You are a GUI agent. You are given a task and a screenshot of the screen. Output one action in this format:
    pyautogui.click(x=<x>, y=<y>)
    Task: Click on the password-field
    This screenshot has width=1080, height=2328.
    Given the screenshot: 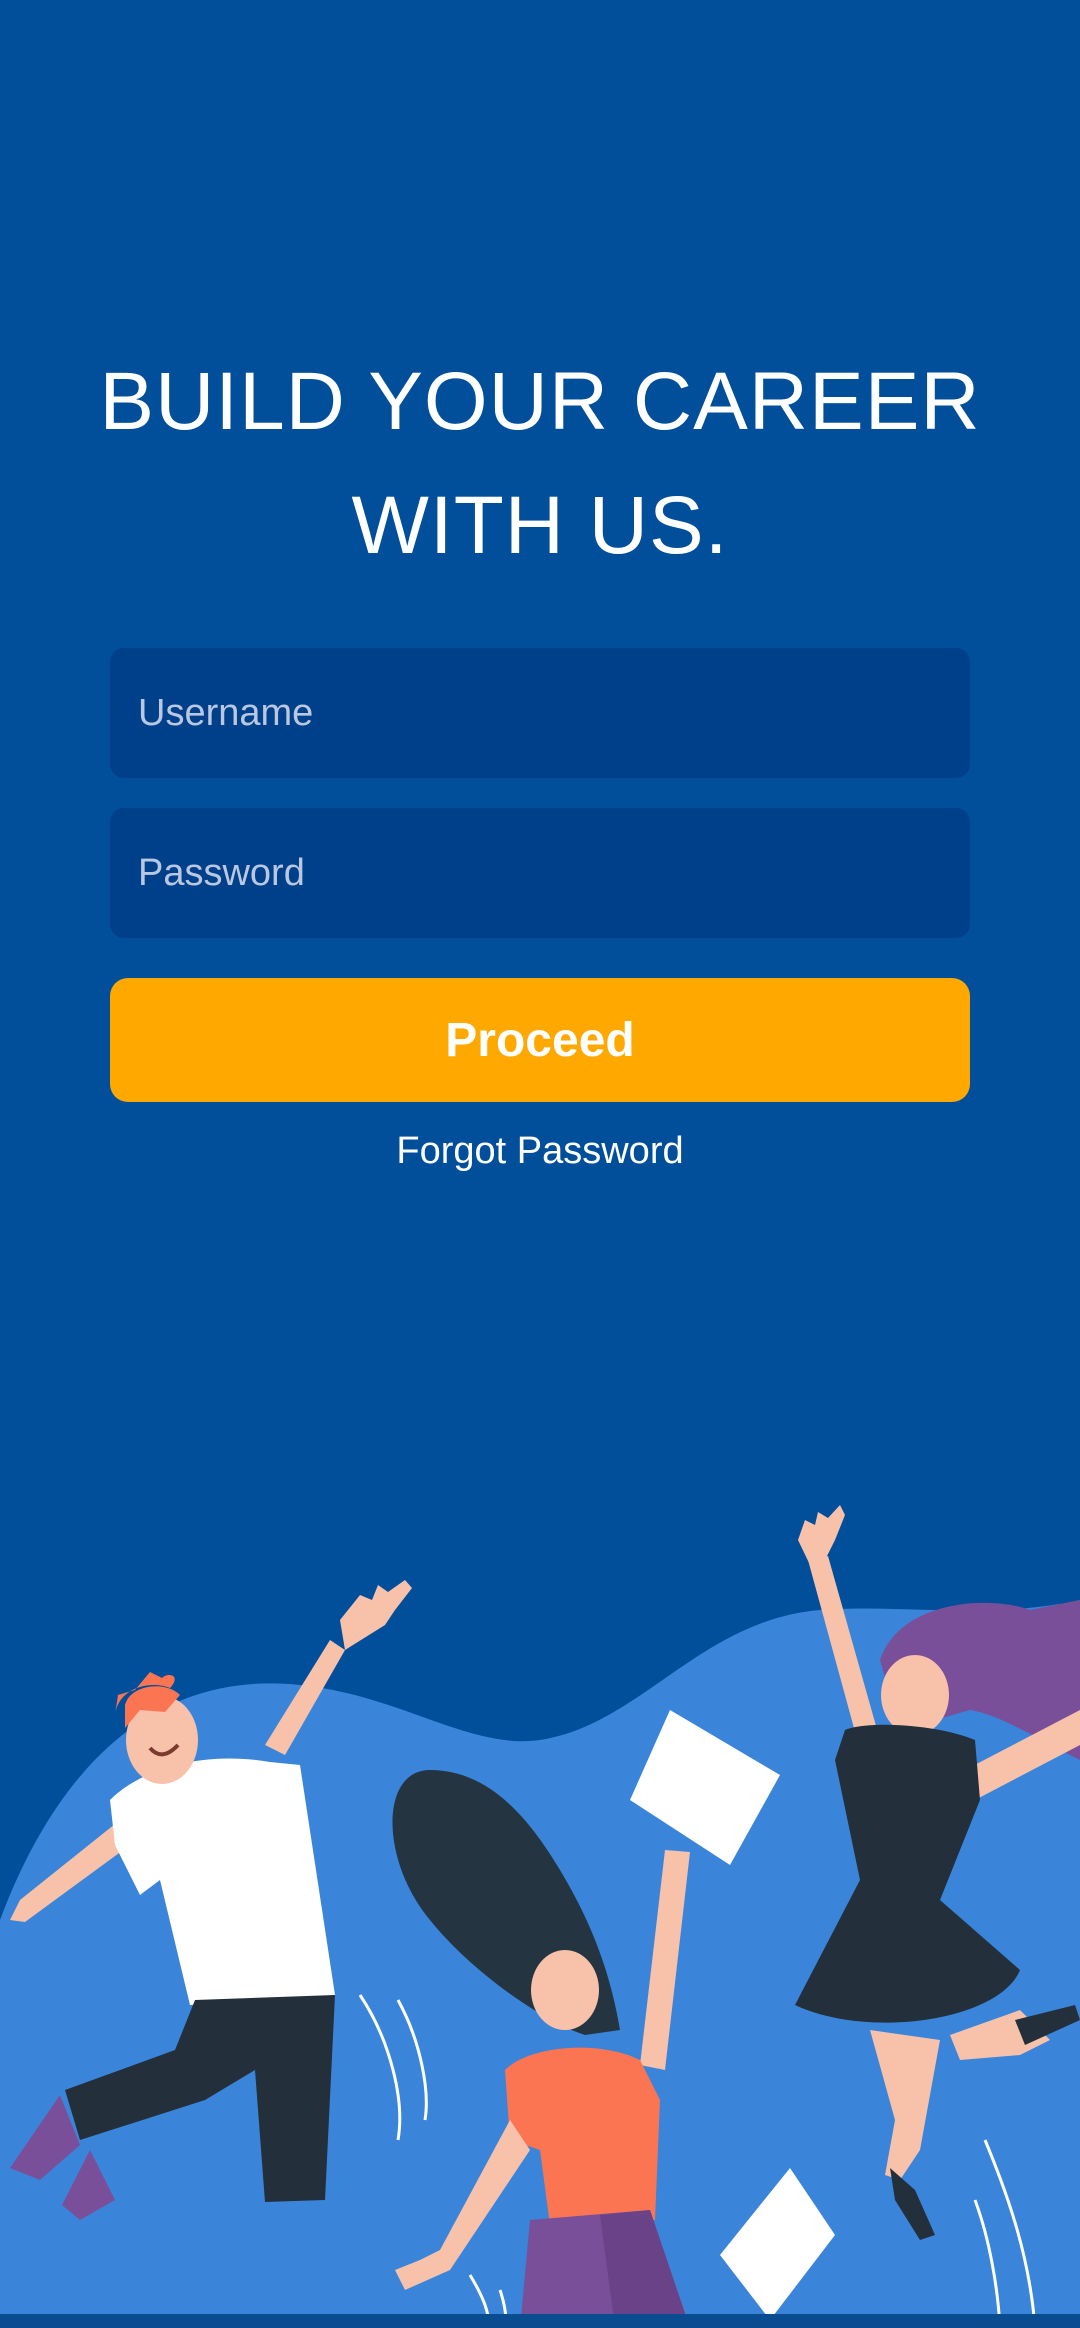 What is the action you would take?
    pyautogui.click(x=540, y=873)
    